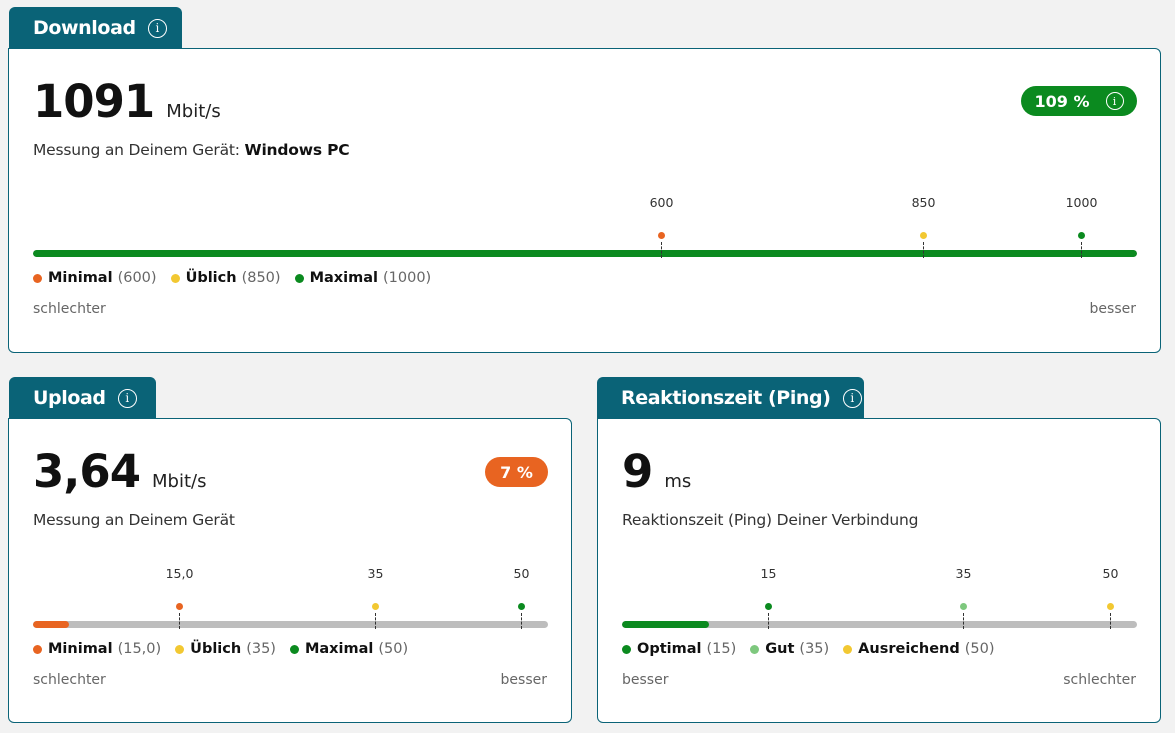  What do you see at coordinates (1099, 680) in the screenshot?
I see `ping-right-label: schlechter` at bounding box center [1099, 680].